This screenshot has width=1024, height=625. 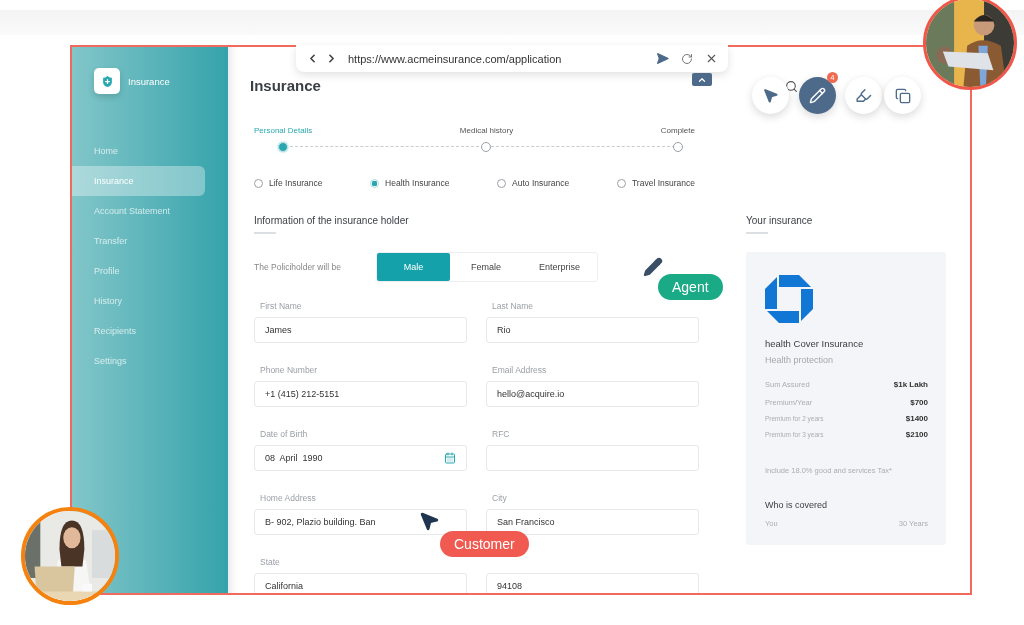 What do you see at coordinates (592, 394) in the screenshot?
I see `text-field: hello@acquire.io` at bounding box center [592, 394].